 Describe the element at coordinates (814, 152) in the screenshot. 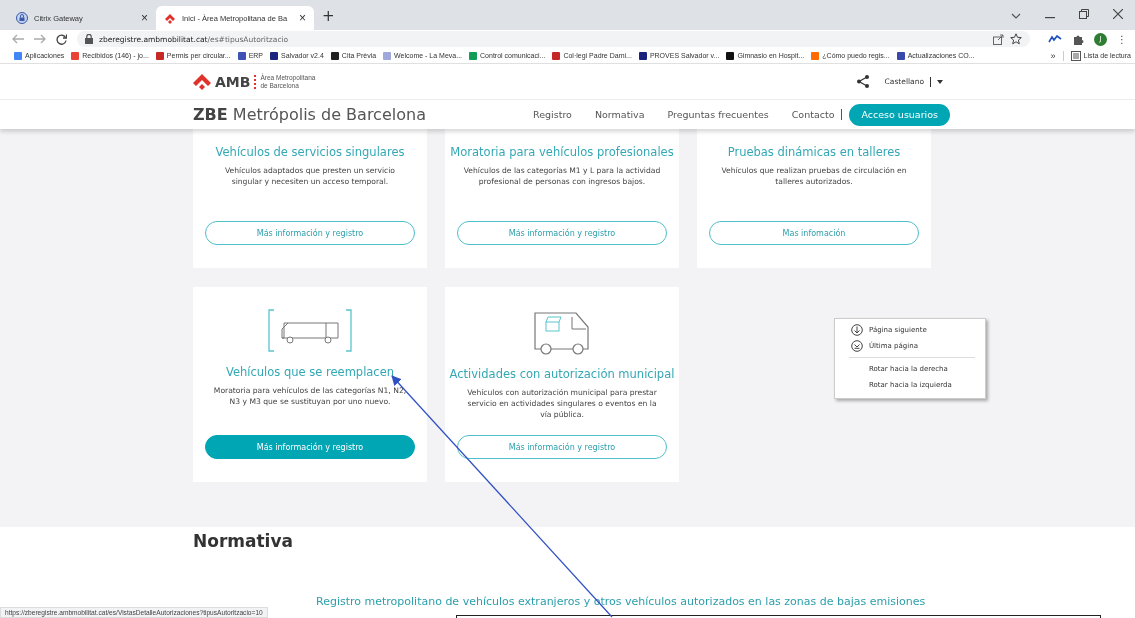

I see `card-title: Pruebas dinámicas en talleres` at that location.